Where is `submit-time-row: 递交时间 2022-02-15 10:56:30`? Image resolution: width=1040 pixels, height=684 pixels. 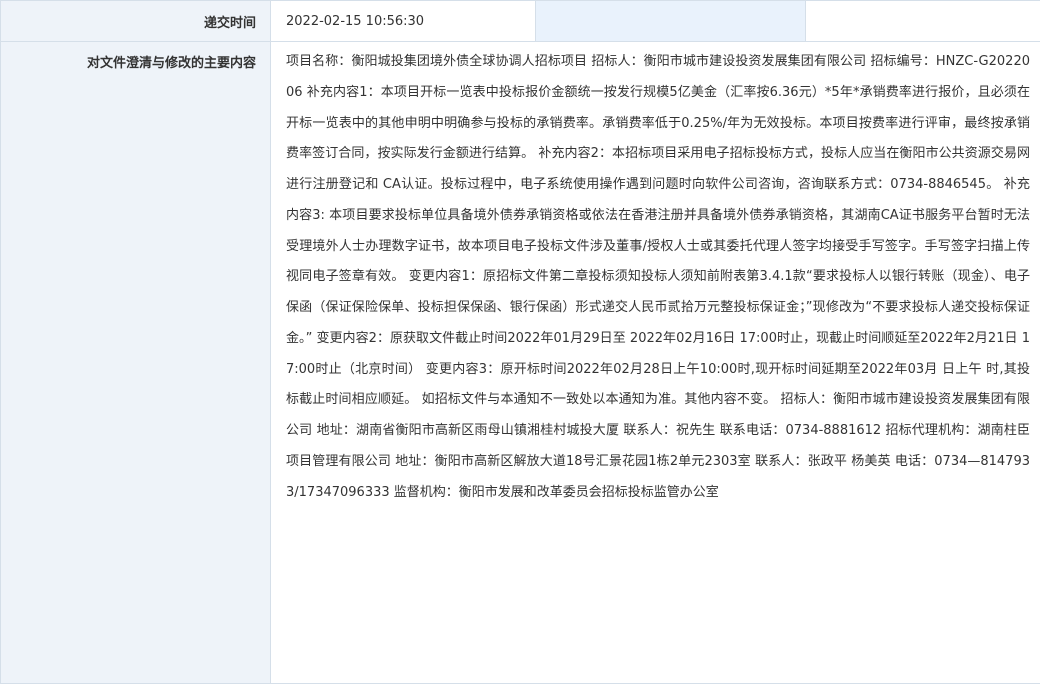 submit-time-row: 递交时间 2022-02-15 10:56:30 is located at coordinates (520, 21).